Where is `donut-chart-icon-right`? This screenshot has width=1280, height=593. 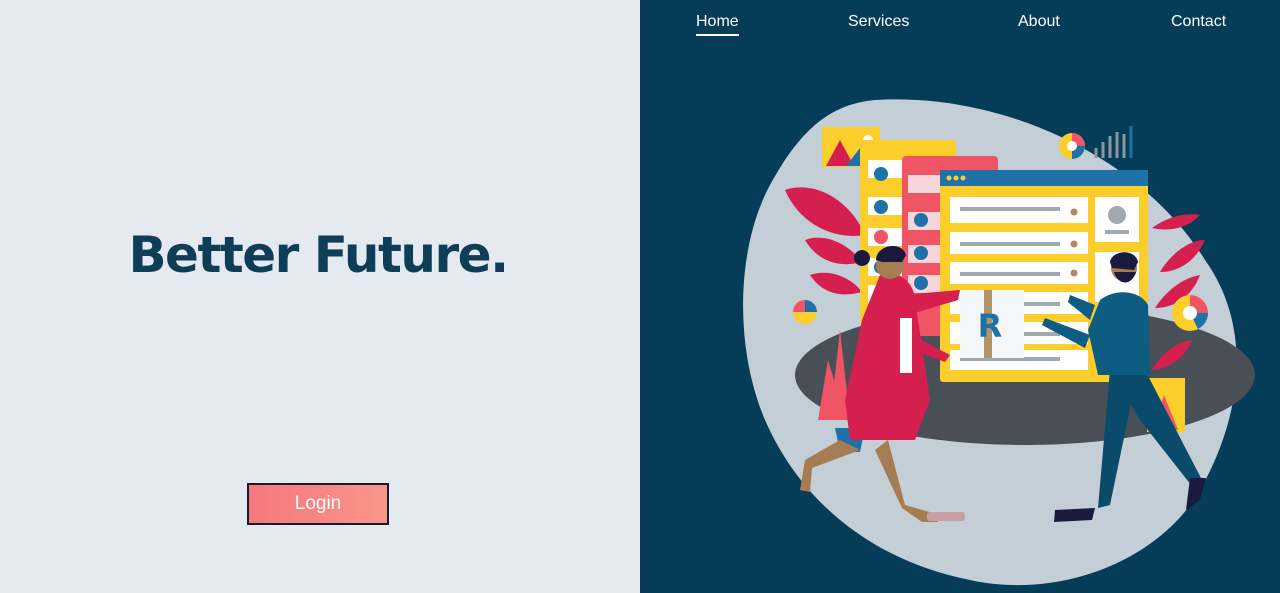 donut-chart-icon-right is located at coordinates (1190, 313).